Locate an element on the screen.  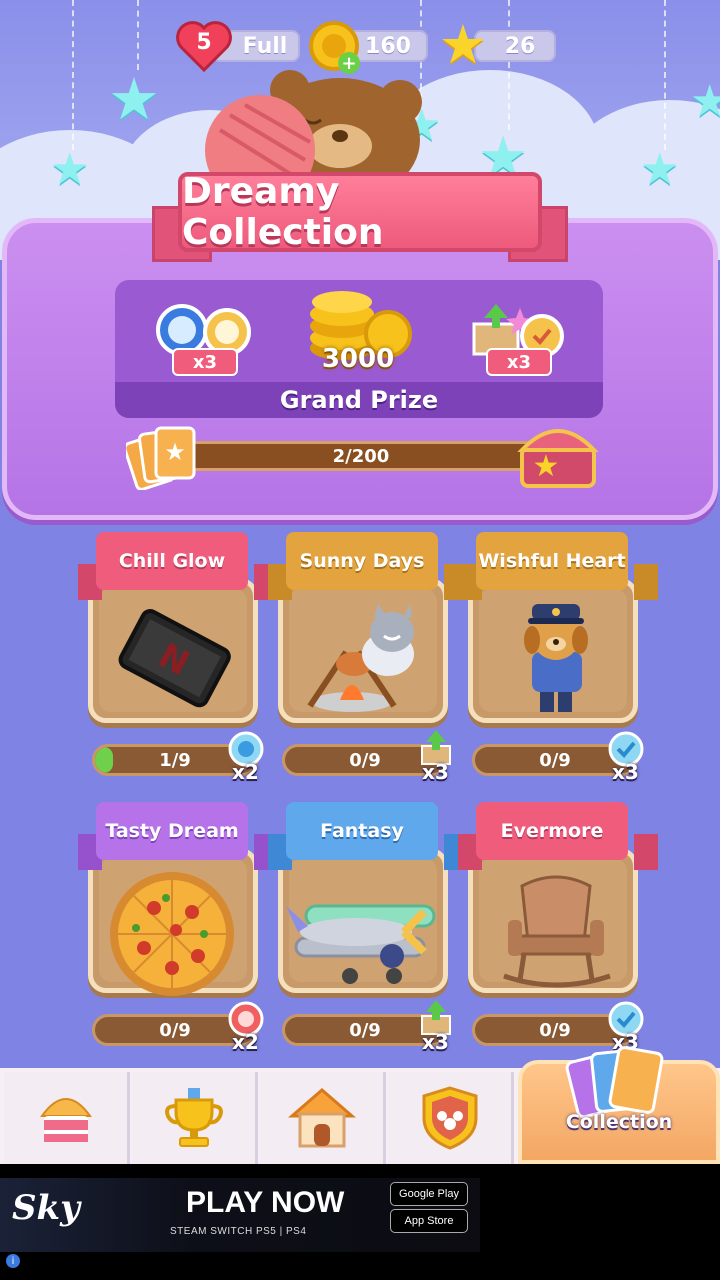
grand-prize-label: Grand Prize is located at coordinates (359, 400).